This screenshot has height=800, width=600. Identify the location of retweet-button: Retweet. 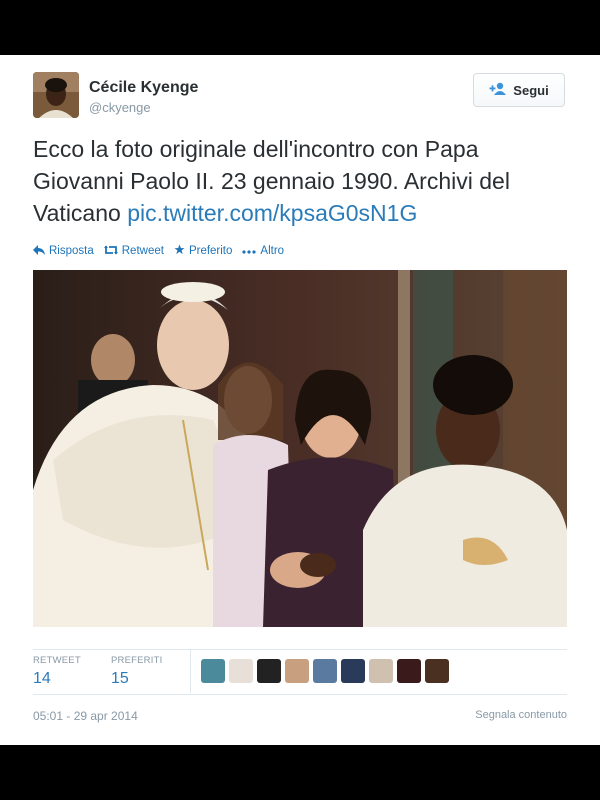
(133, 251).